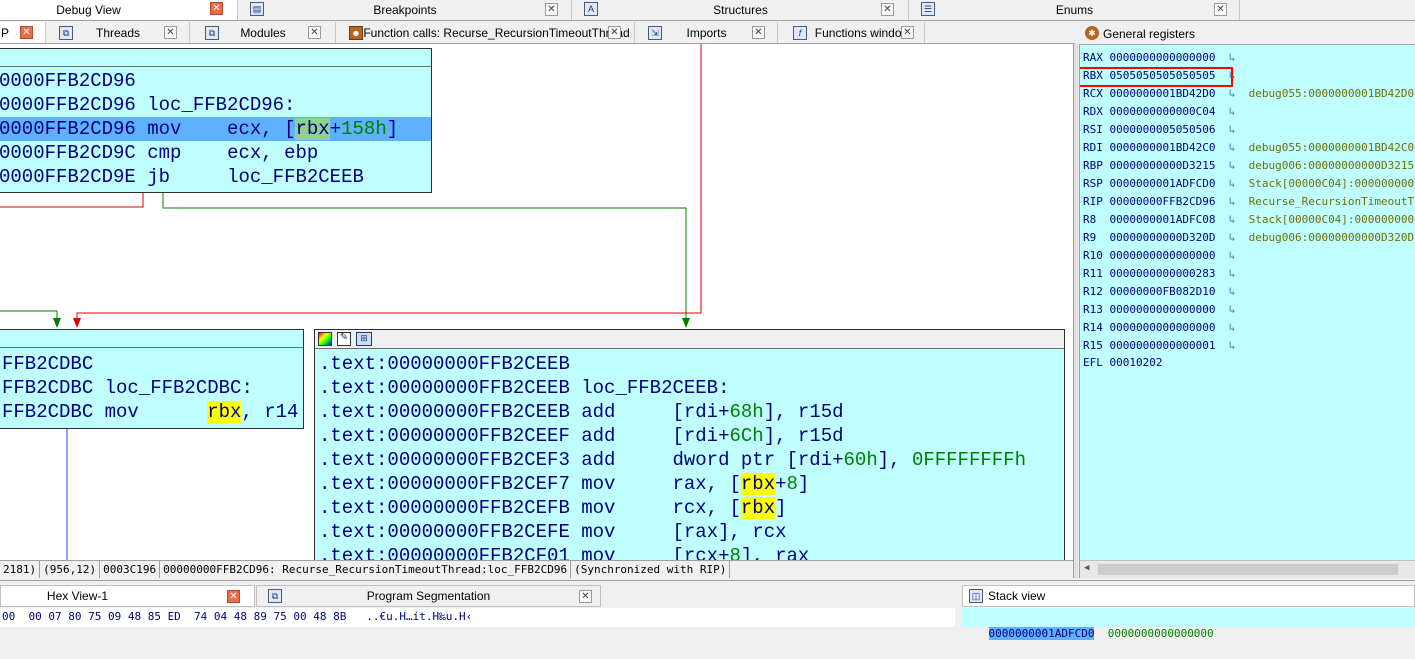 Image resolution: width=1415 pixels, height=659 pixels. Describe the element at coordinates (68, 81) in the screenshot. I see `asm-line: 0000FFB2CD96` at that location.